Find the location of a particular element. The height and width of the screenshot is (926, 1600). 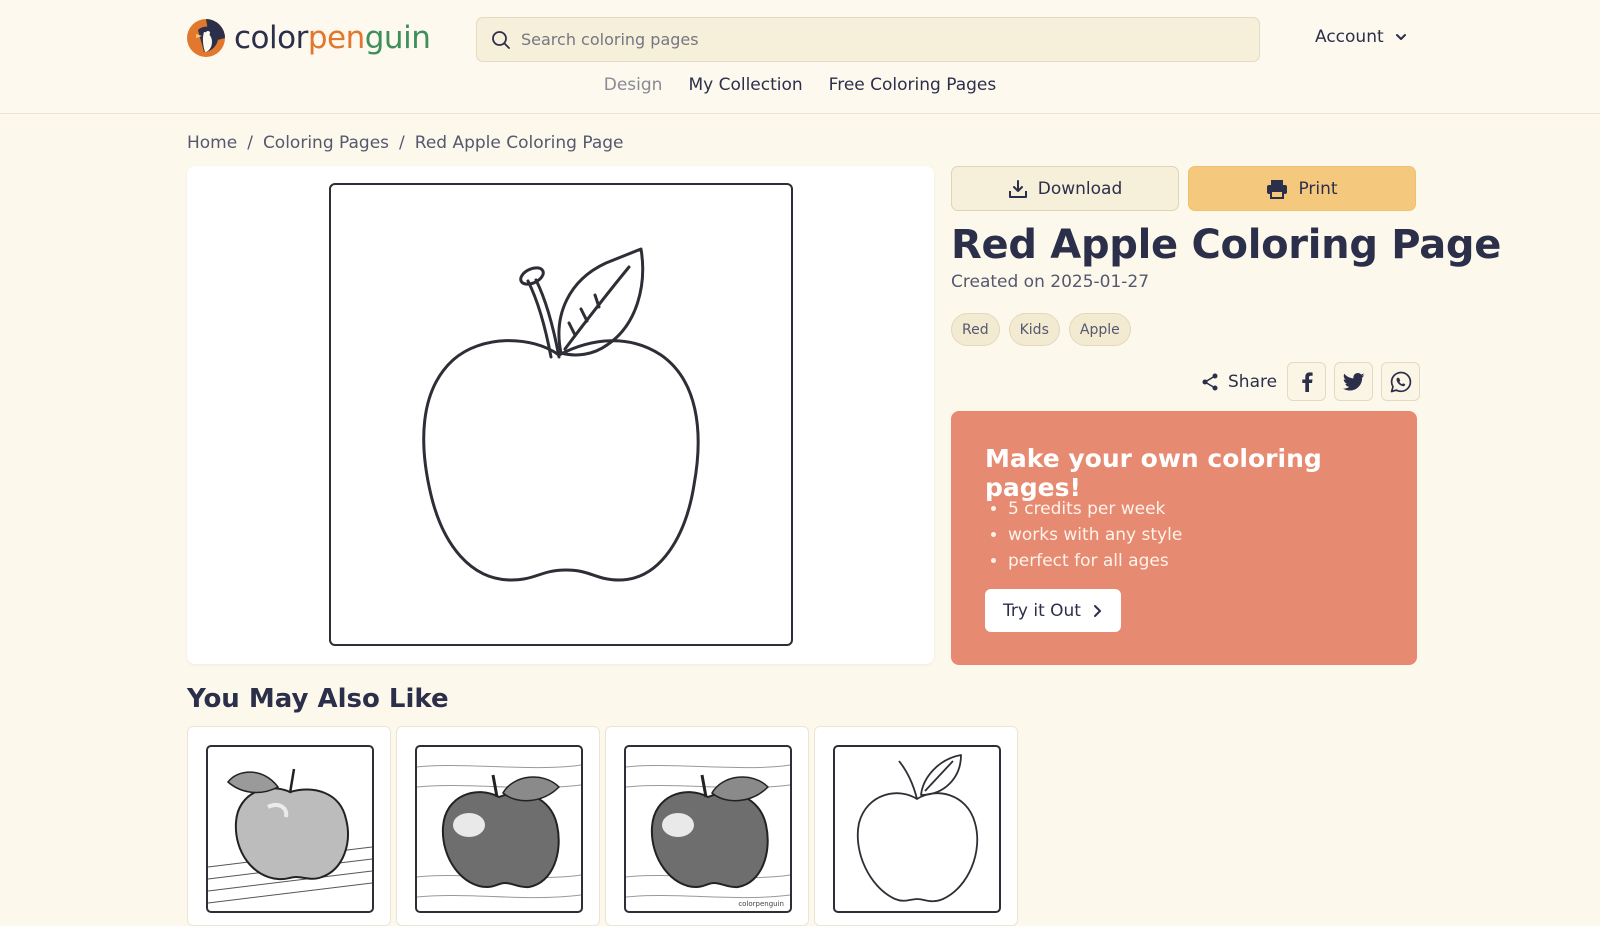

search-icon is located at coordinates (501, 39).